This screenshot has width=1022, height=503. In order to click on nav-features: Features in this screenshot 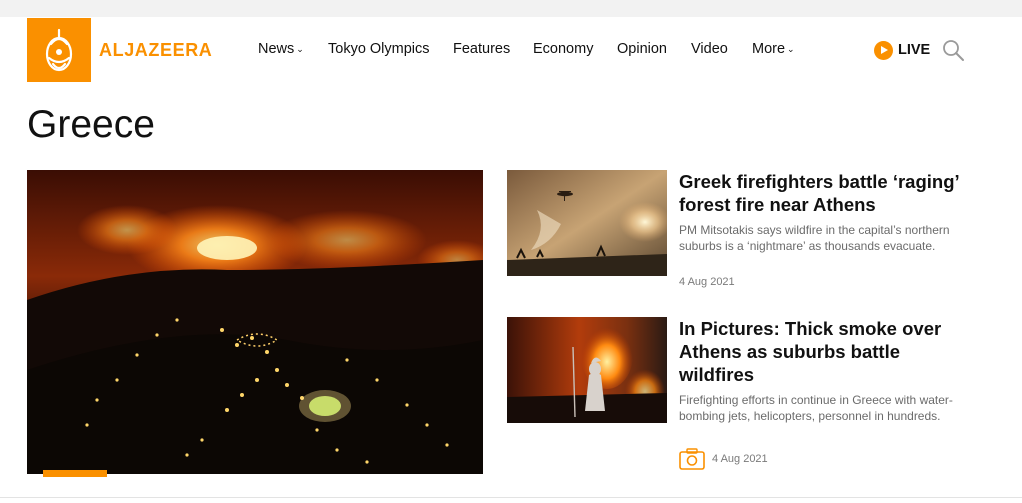, I will do `click(481, 49)`.